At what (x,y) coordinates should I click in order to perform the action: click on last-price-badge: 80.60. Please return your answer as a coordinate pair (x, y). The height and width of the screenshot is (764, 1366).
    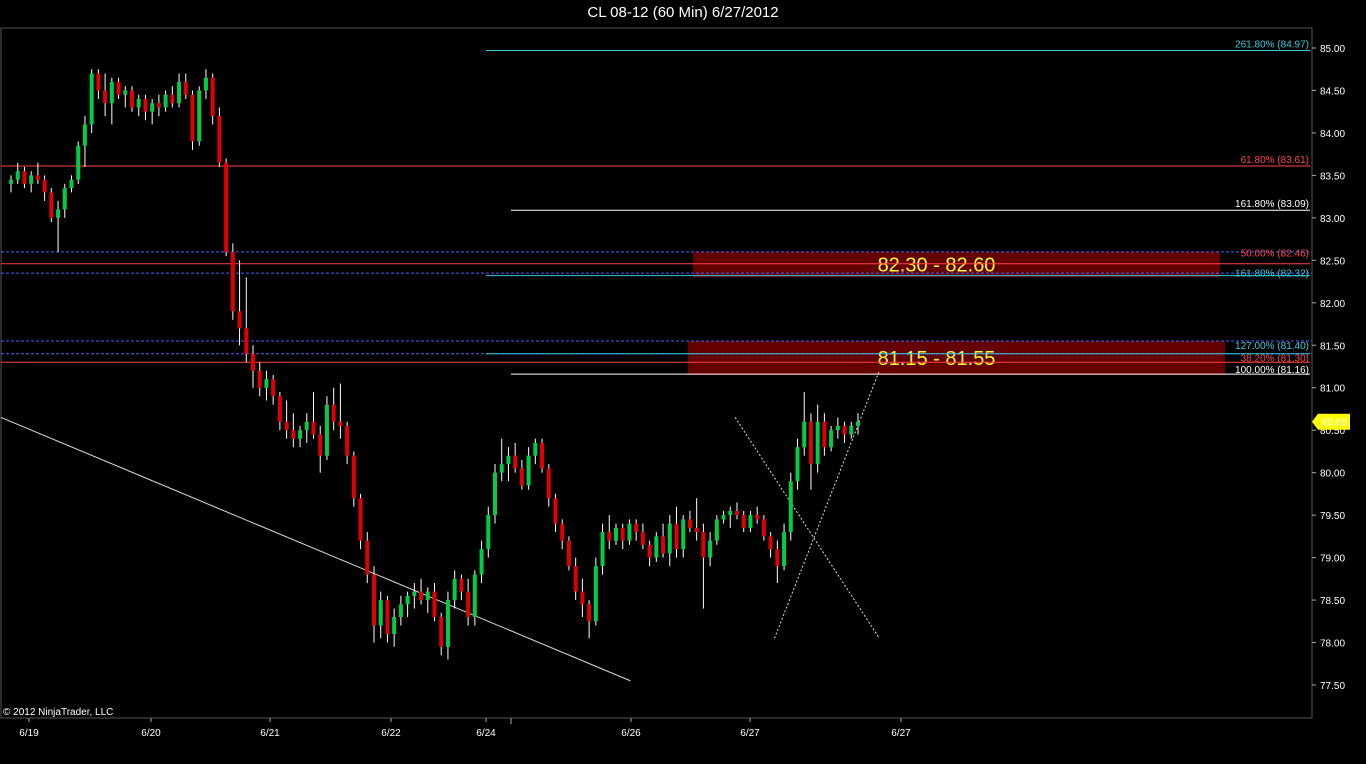
    Looking at the image, I should click on (1331, 421).